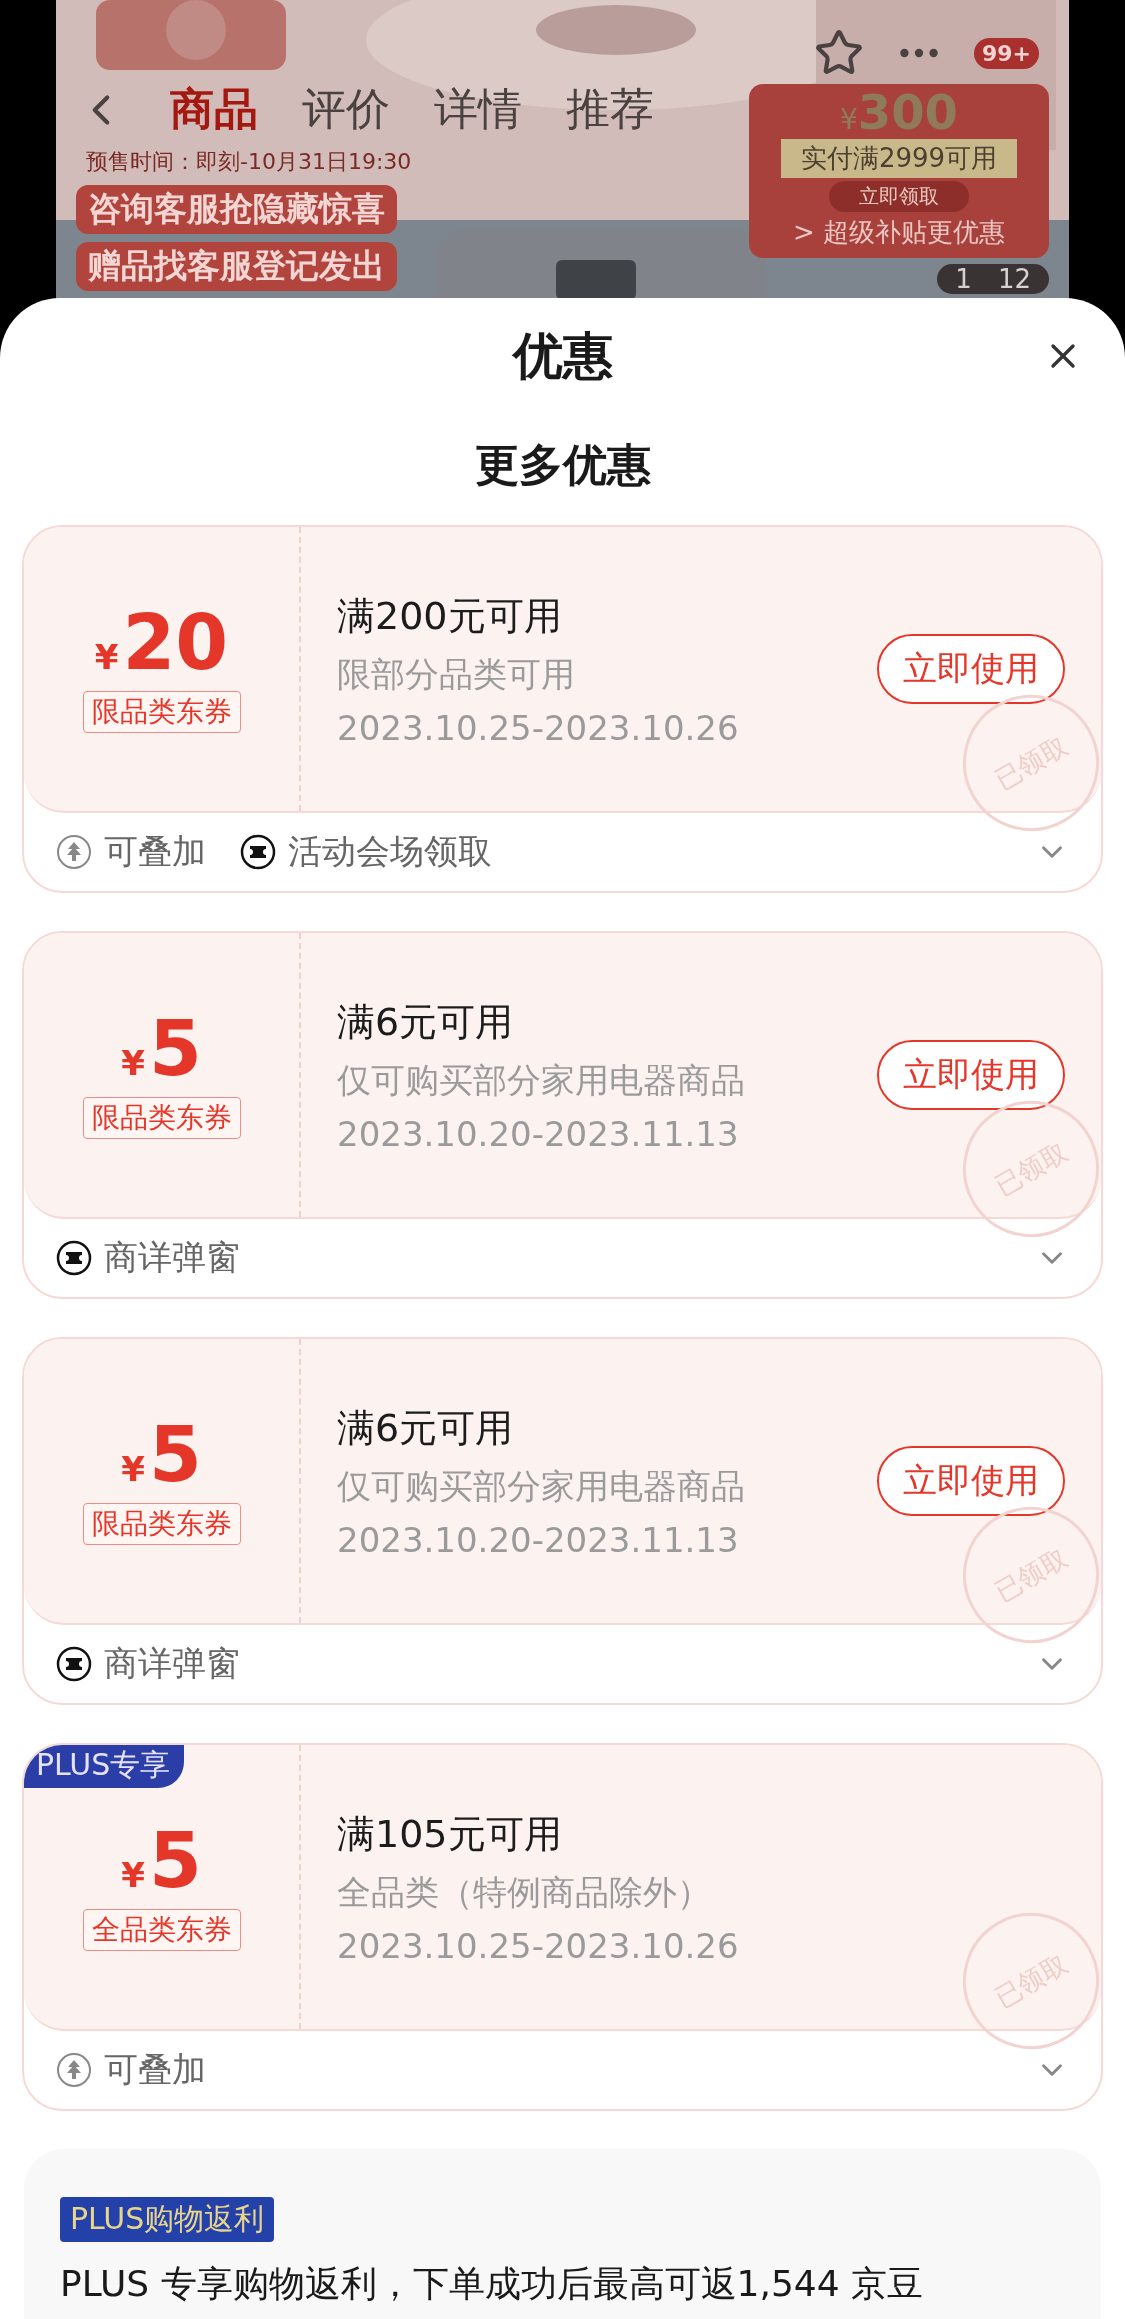 This screenshot has width=1125, height=2319. I want to click on coupon-condition: 满200元可用, so click(450, 616).